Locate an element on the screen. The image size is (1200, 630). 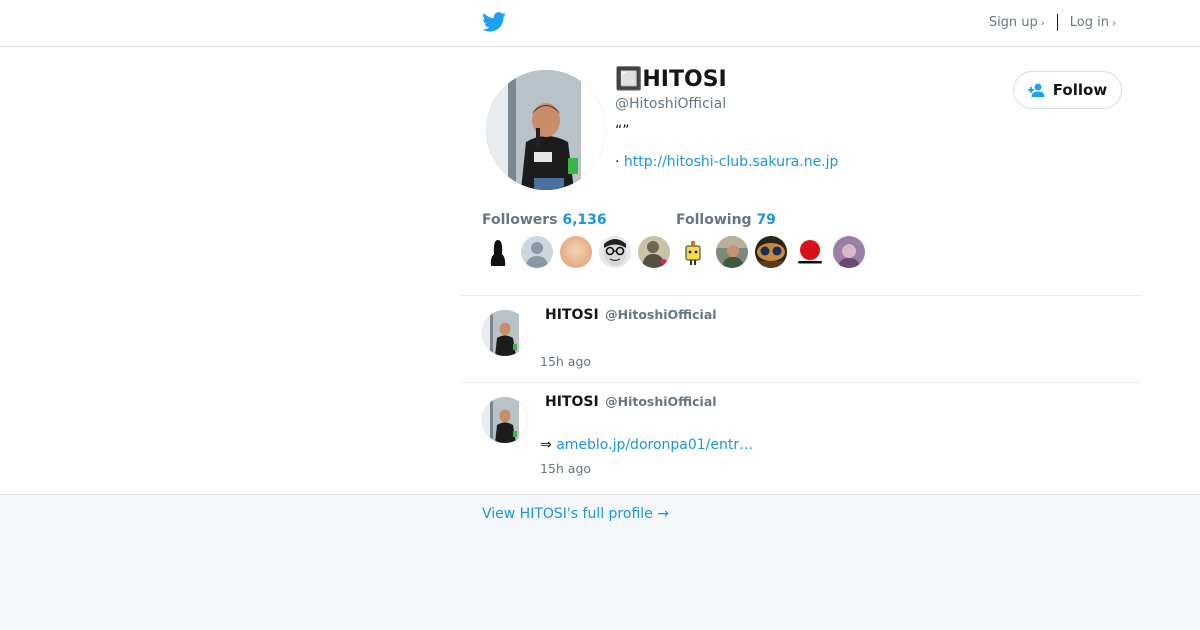
signup-link: Sign up › is located at coordinates (1017, 22).